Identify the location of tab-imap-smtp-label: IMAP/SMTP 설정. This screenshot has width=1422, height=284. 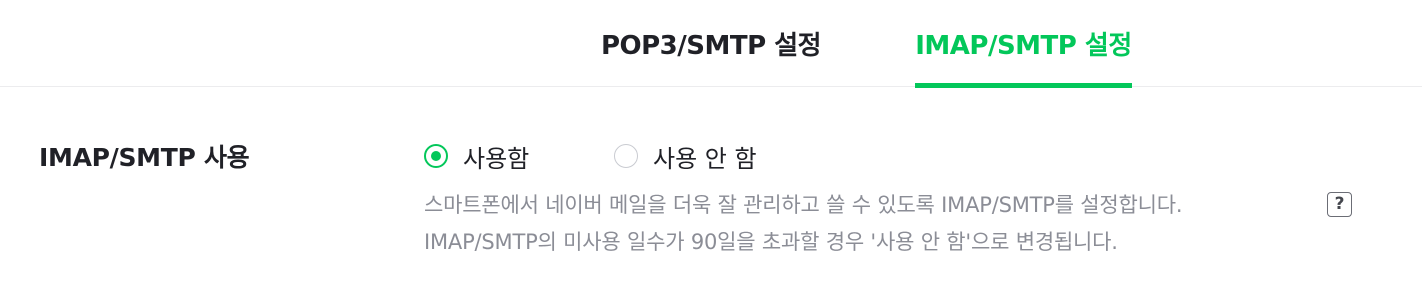
(1023, 46).